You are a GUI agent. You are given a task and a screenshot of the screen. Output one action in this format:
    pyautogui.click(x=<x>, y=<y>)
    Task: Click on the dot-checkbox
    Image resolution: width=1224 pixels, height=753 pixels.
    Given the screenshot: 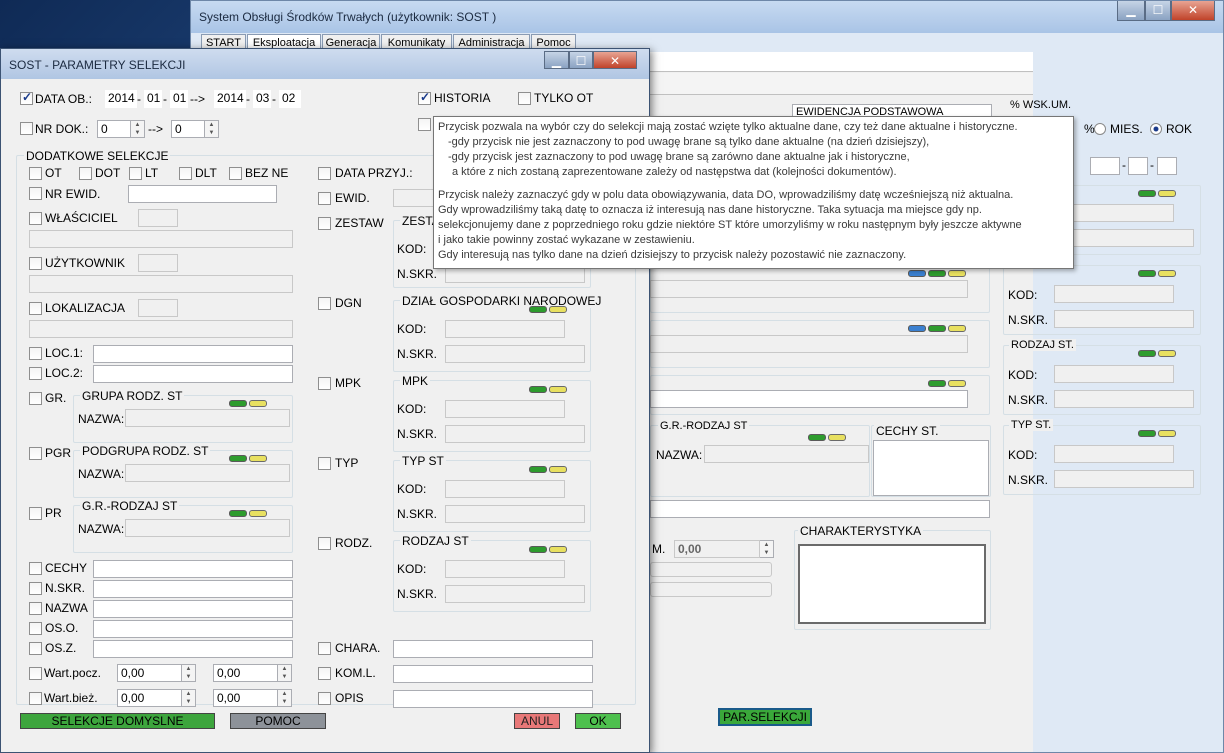 What is the action you would take?
    pyautogui.click(x=85, y=173)
    